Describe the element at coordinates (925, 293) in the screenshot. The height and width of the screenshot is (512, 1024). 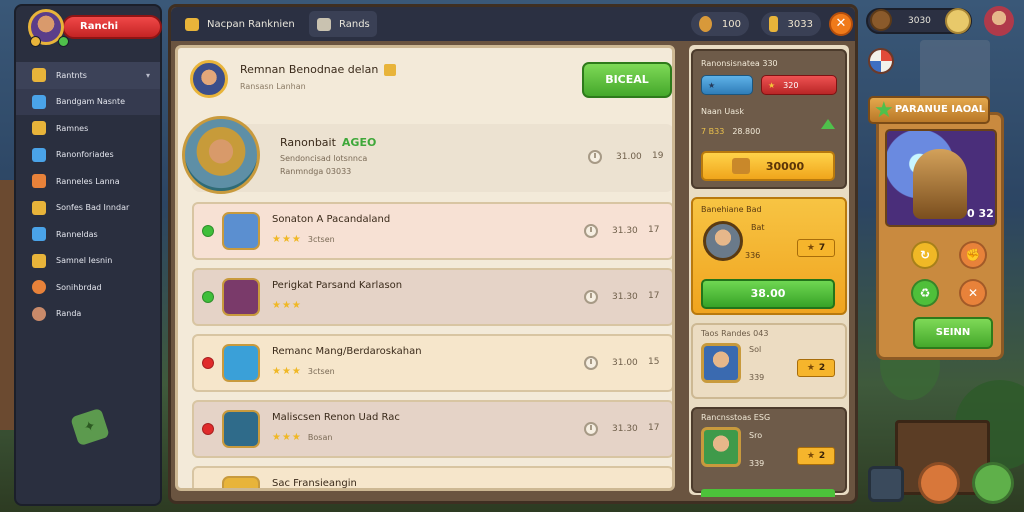
I see `recycle-icon: ♻` at that location.